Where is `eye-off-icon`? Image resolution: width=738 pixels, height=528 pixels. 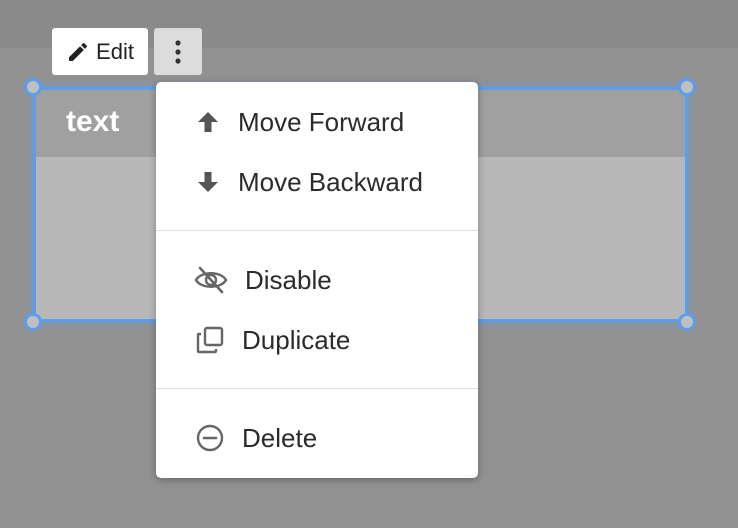
eye-off-icon is located at coordinates (211, 280).